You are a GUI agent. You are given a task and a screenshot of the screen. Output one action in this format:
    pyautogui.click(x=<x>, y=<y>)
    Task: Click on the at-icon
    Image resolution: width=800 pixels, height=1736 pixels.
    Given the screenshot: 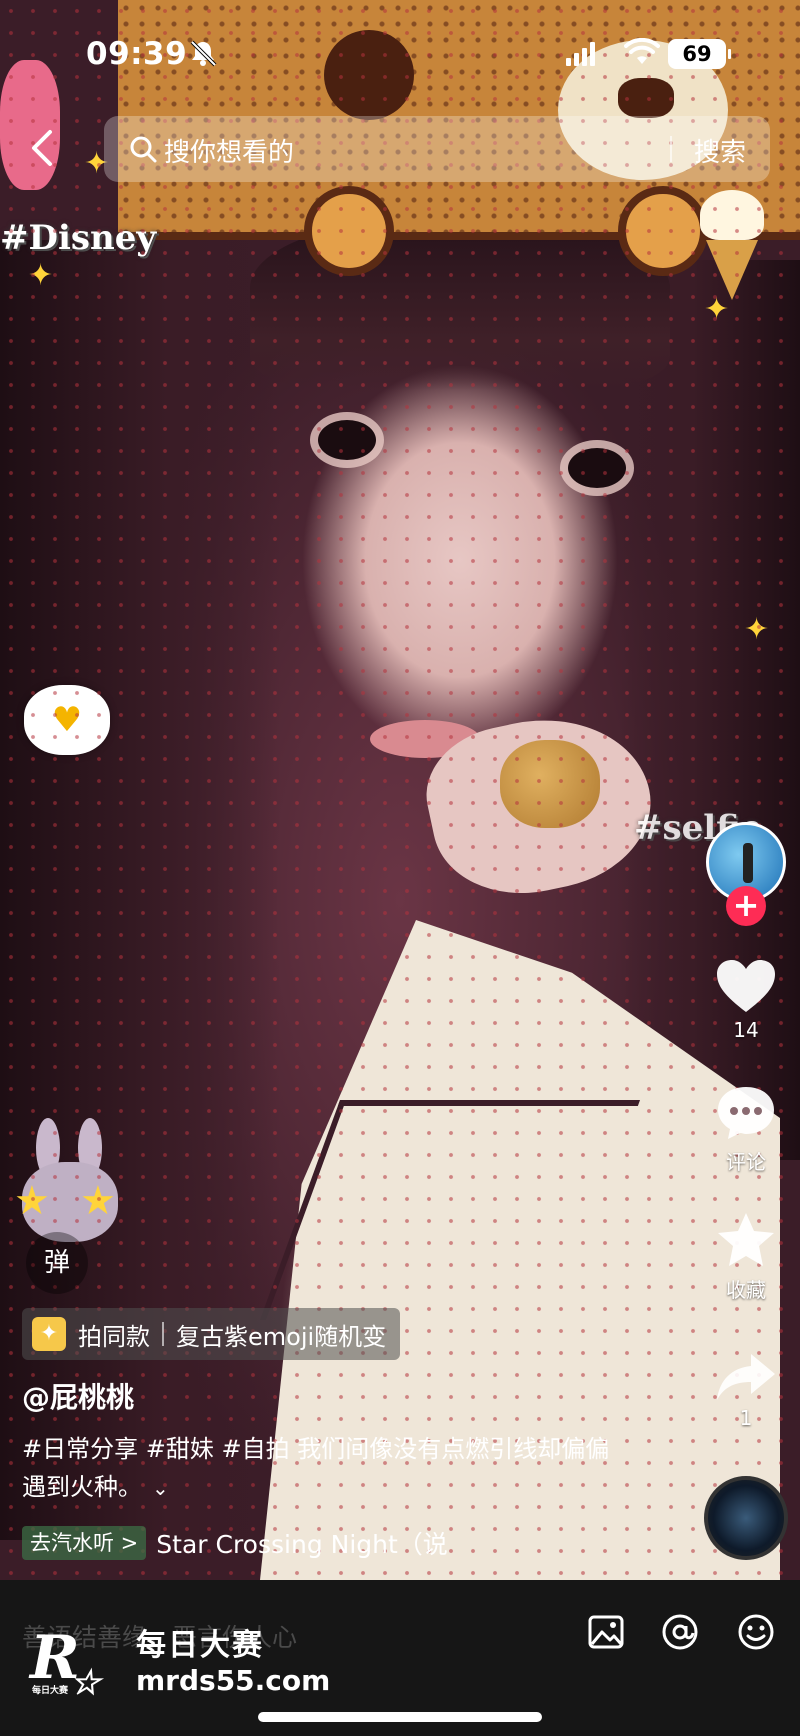 What is the action you would take?
    pyautogui.click(x=680, y=1632)
    